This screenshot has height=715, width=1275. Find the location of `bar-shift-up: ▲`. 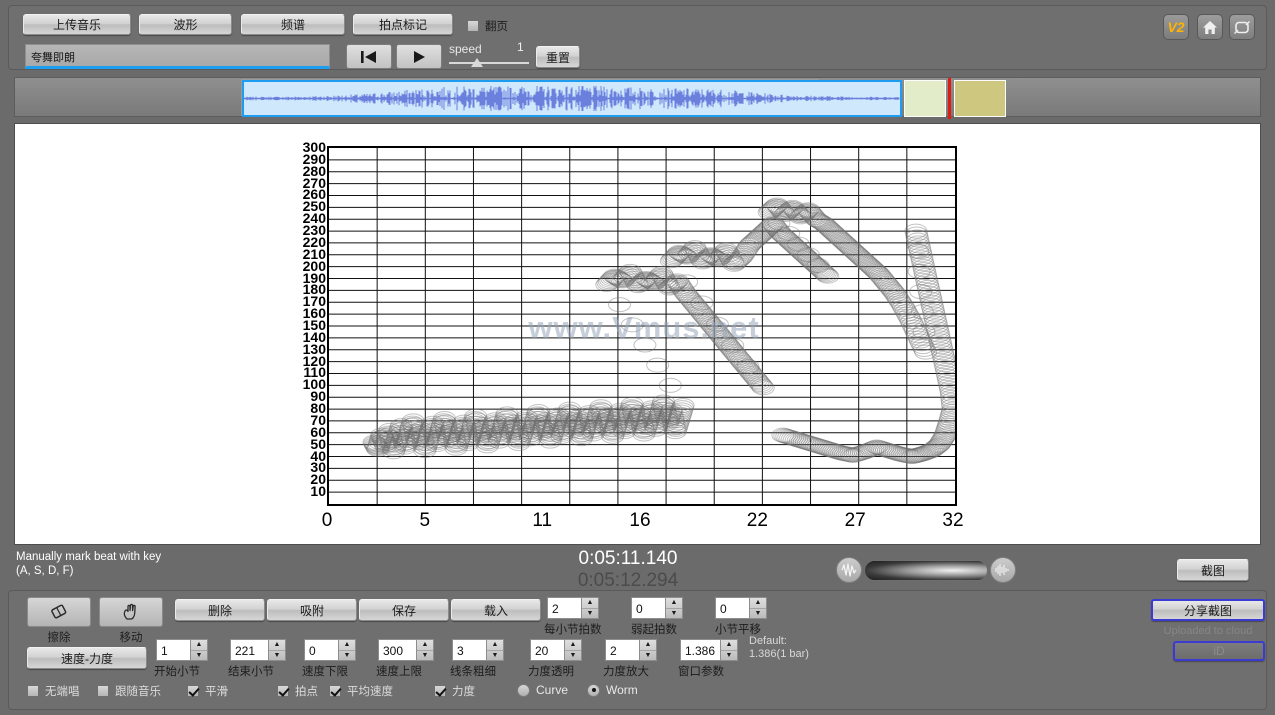

bar-shift-up: ▲ is located at coordinates (758, 603).